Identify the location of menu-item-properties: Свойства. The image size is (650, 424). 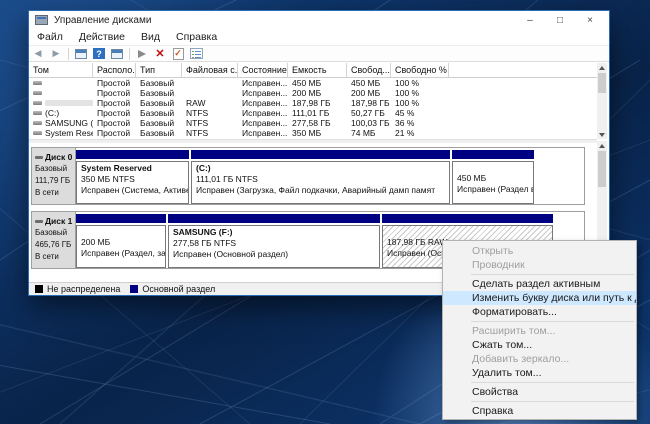
(539, 392).